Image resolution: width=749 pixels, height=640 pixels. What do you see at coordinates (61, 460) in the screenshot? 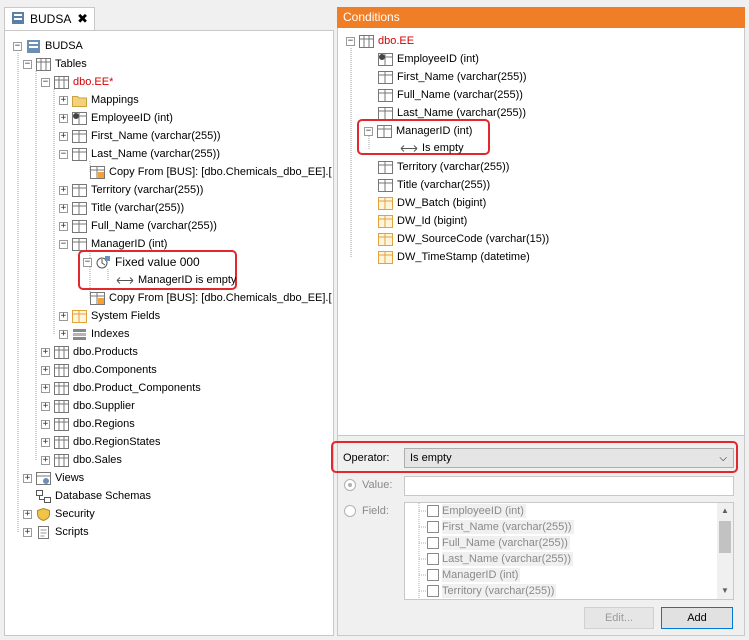
I see `table-icon` at bounding box center [61, 460].